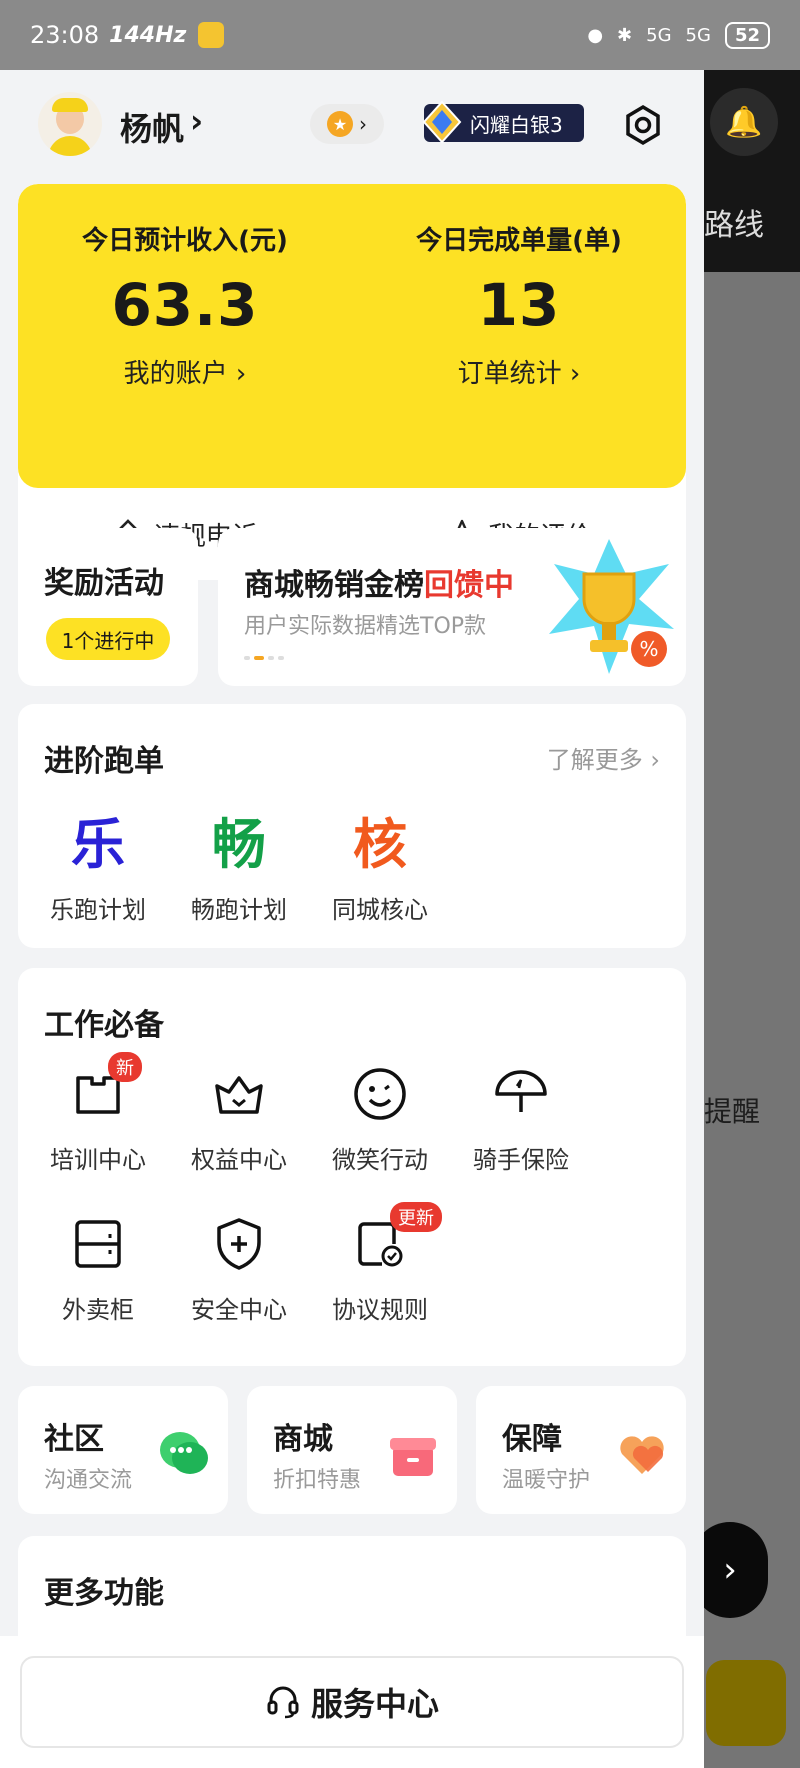  Describe the element at coordinates (65, 35) in the screenshot. I see `status-time: 23:08` at that location.